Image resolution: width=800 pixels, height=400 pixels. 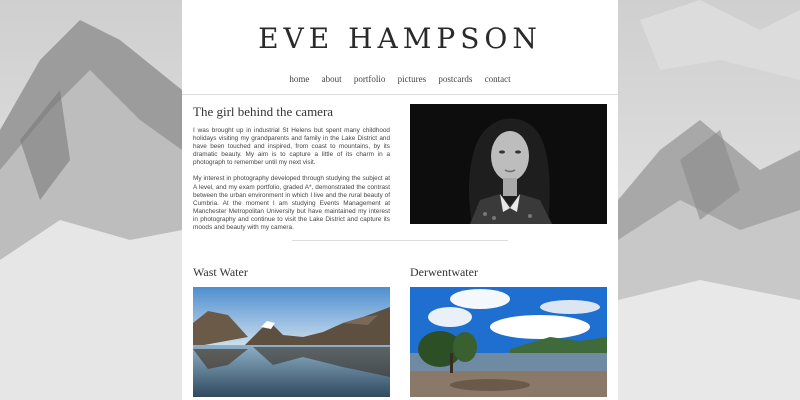 I want to click on nav-item-home: home, so click(x=299, y=79).